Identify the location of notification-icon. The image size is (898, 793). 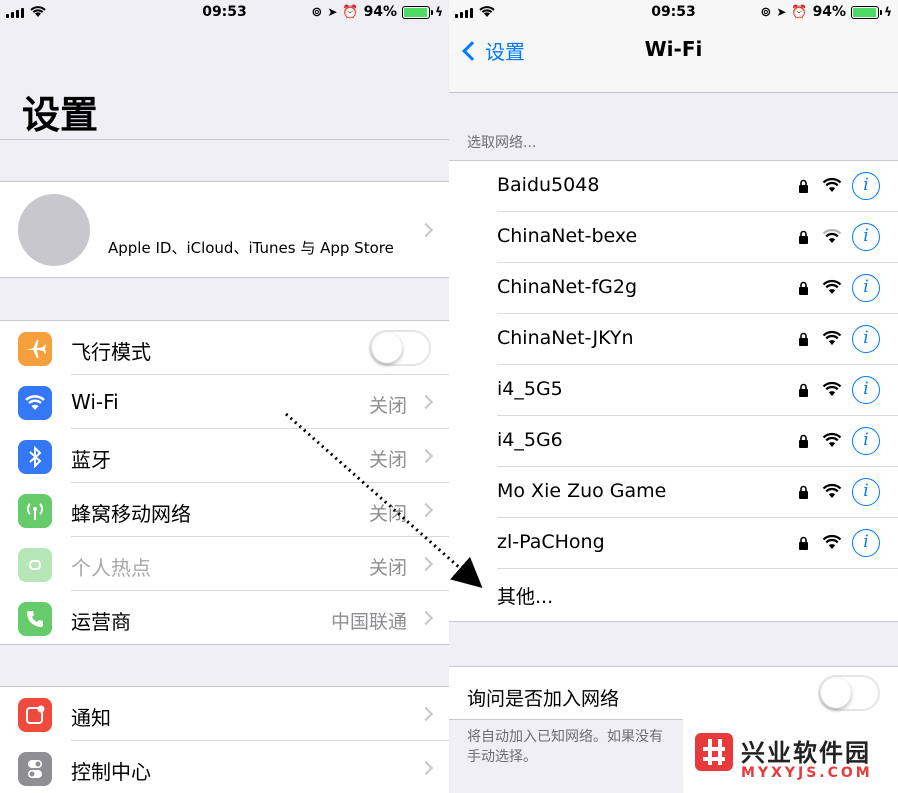
(35, 715).